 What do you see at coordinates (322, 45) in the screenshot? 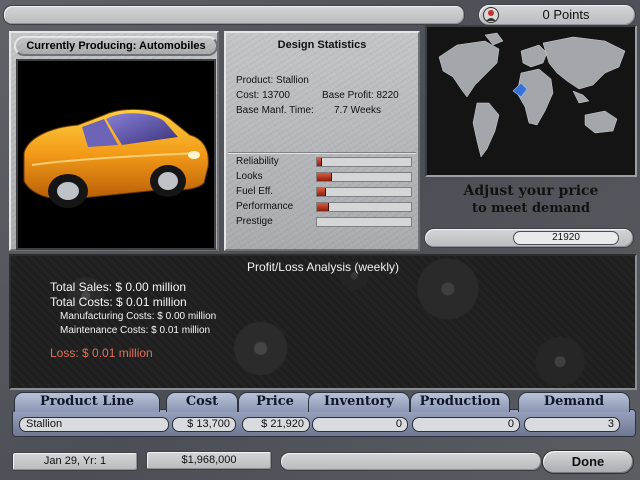
I see `design-title: Design Statistics` at bounding box center [322, 45].